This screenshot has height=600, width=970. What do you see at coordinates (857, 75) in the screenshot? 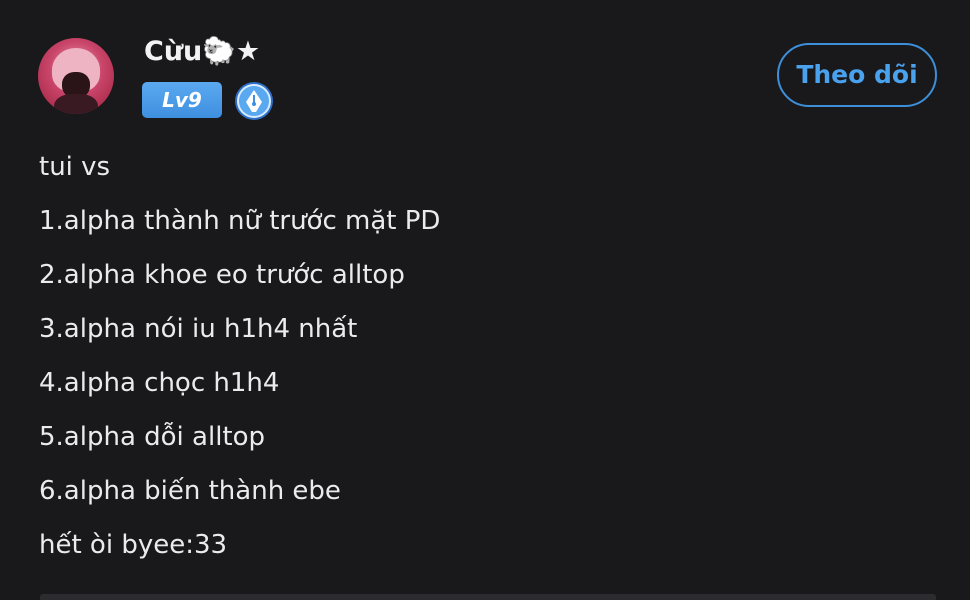
I see `follow-button: Theo dõi` at bounding box center [857, 75].